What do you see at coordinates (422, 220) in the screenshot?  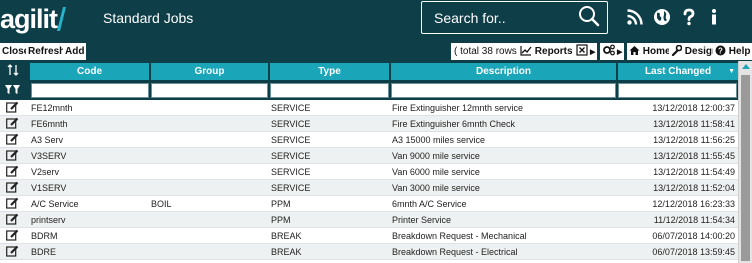 I see `cell-description: Printer Service` at bounding box center [422, 220].